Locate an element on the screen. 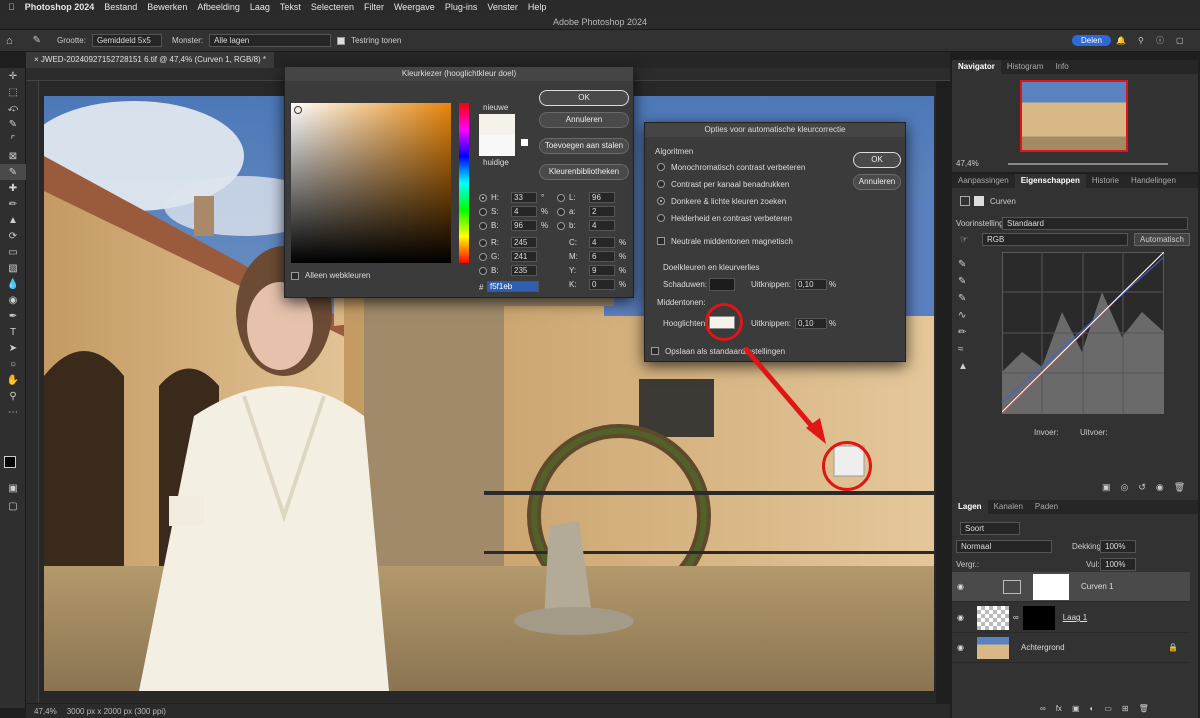 This screenshot has width=1200, height=718. menu-view: Weergave is located at coordinates (414, 7).